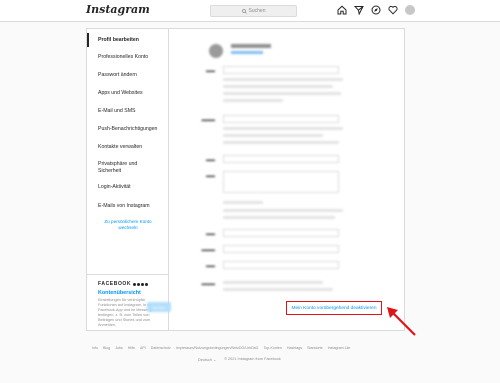  I want to click on explore-icon, so click(376, 10).